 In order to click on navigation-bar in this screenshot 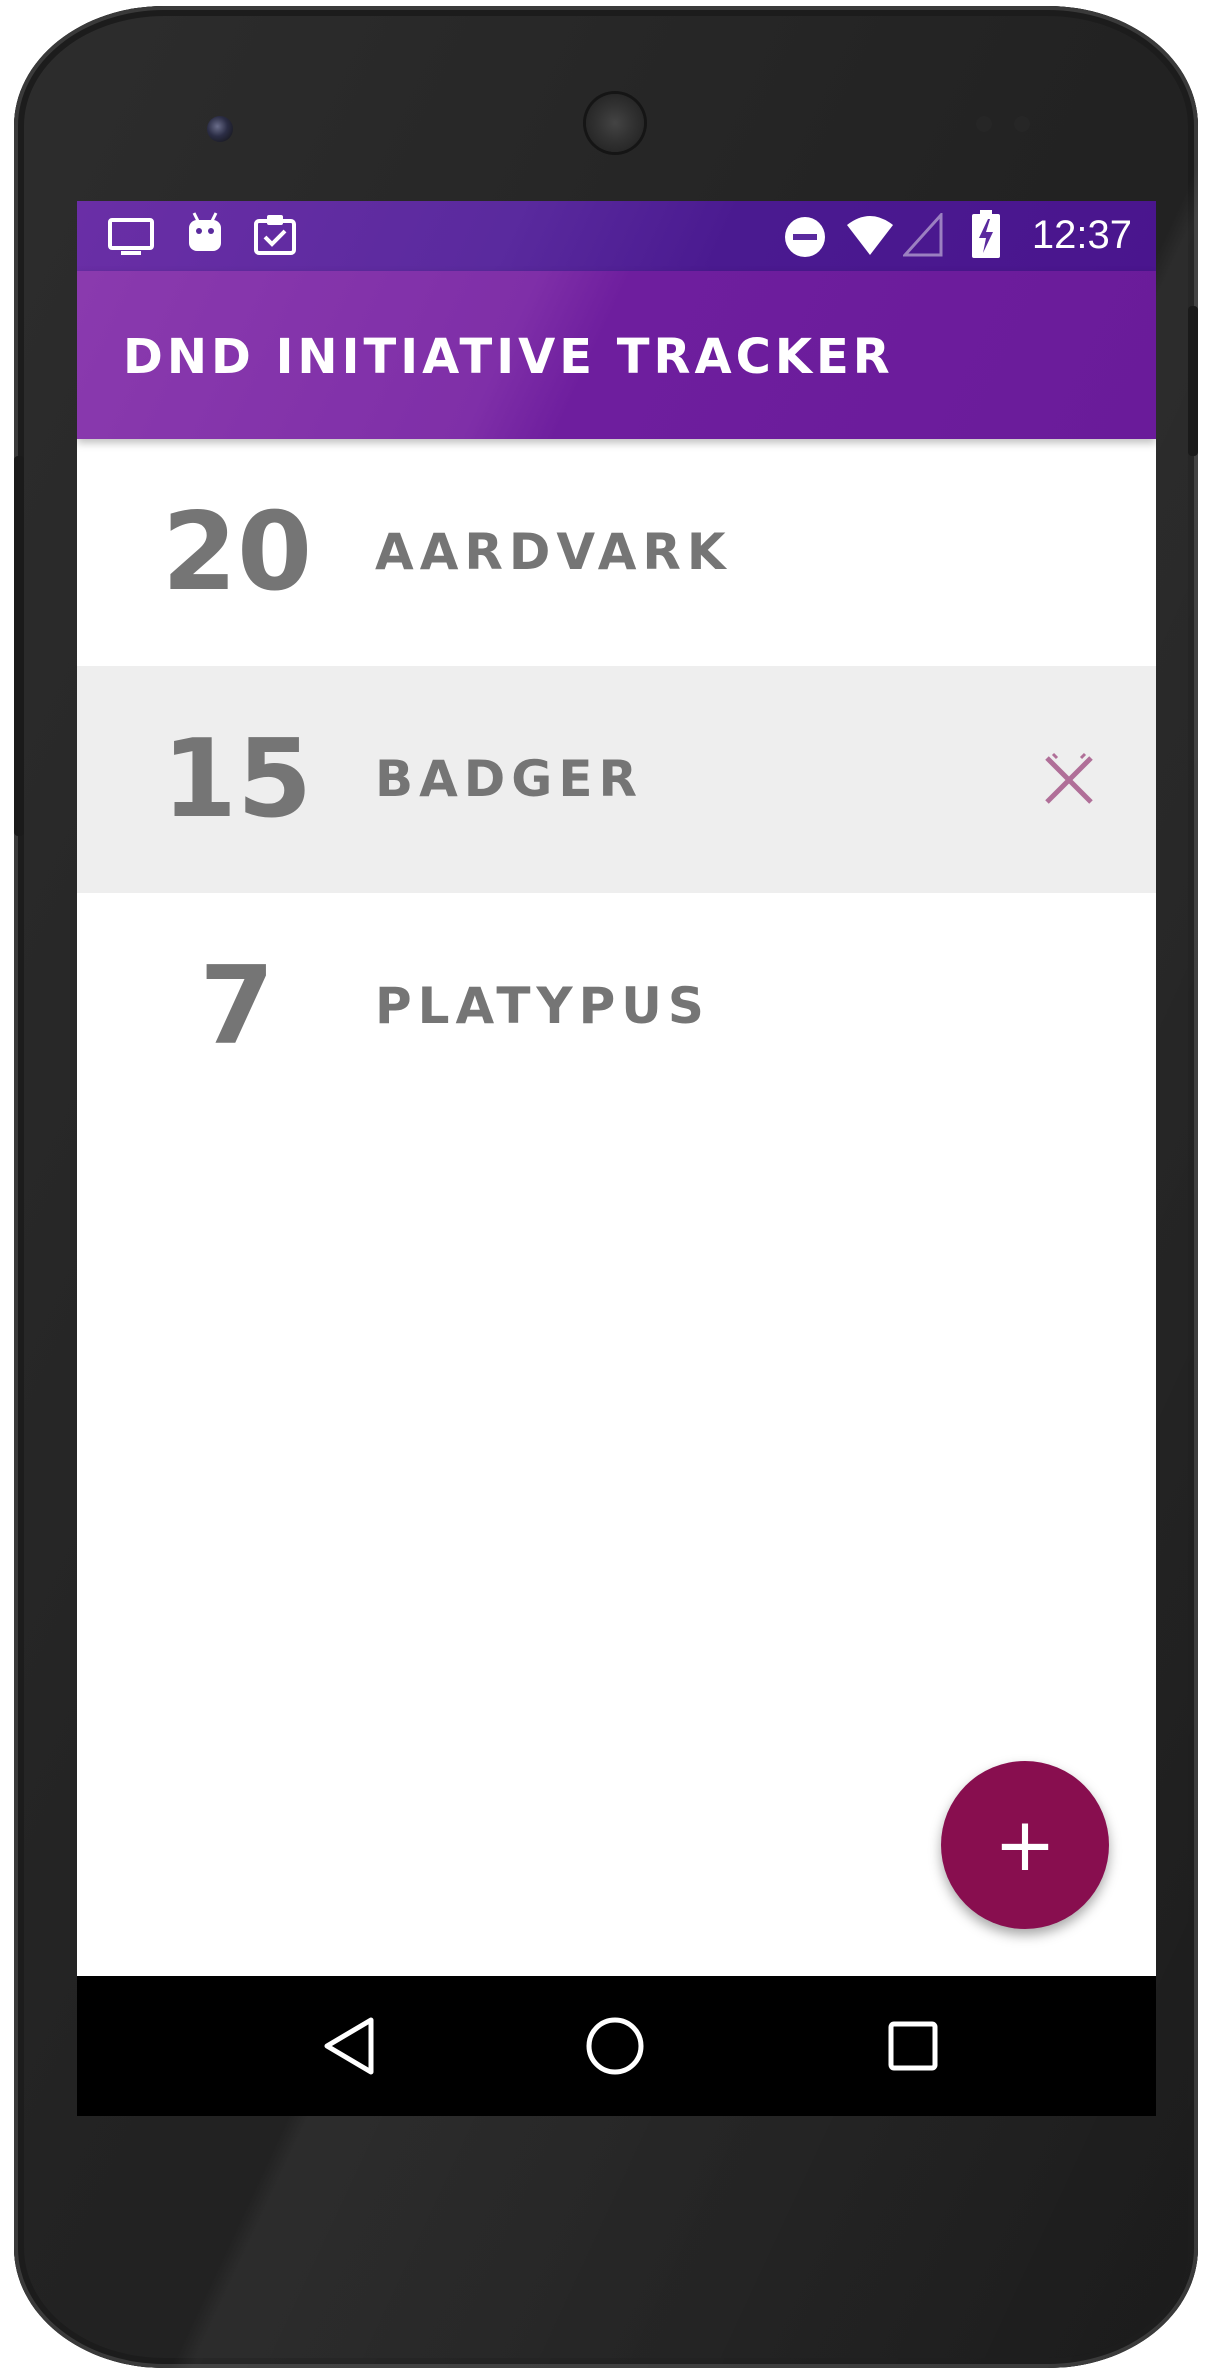, I will do `click(616, 2046)`.